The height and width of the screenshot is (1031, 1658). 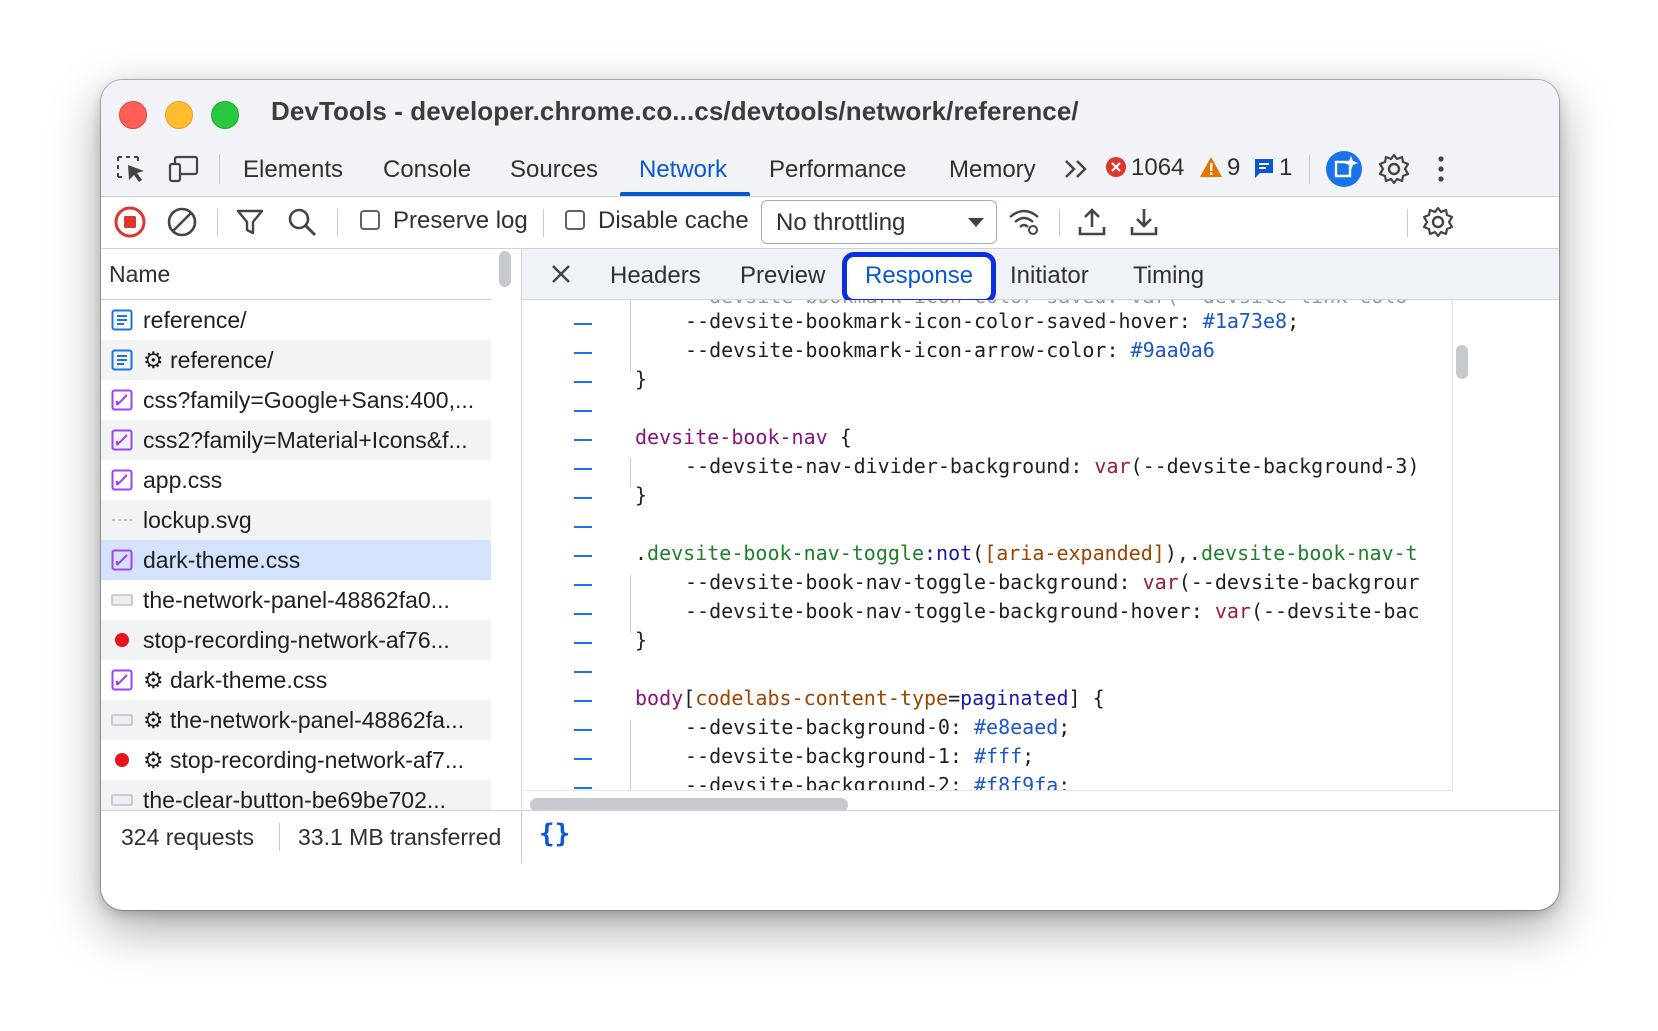 What do you see at coordinates (976, 222) in the screenshot?
I see `chevron-down-icon` at bounding box center [976, 222].